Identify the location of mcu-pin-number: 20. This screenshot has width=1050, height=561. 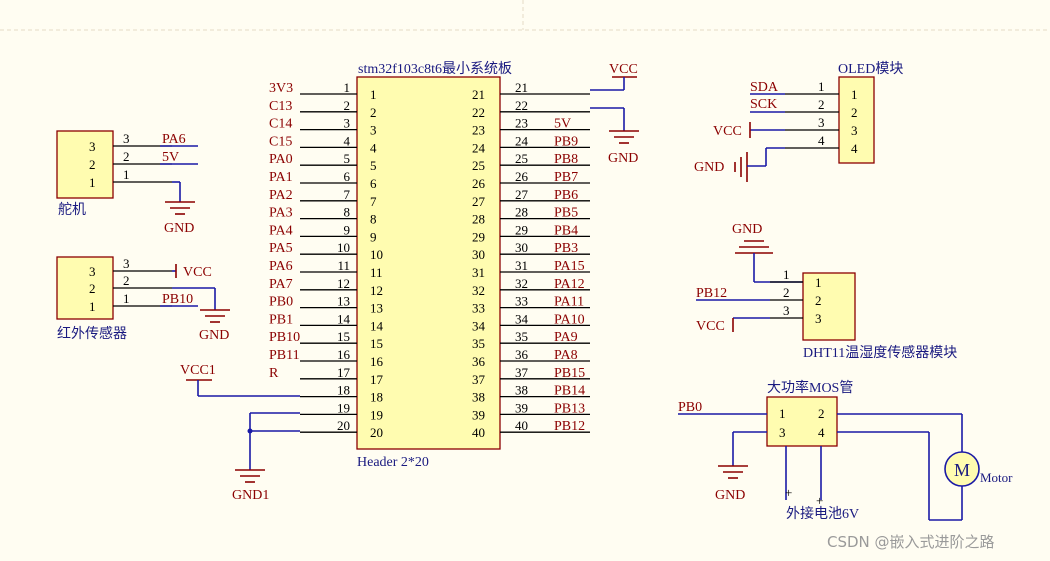
(343, 425).